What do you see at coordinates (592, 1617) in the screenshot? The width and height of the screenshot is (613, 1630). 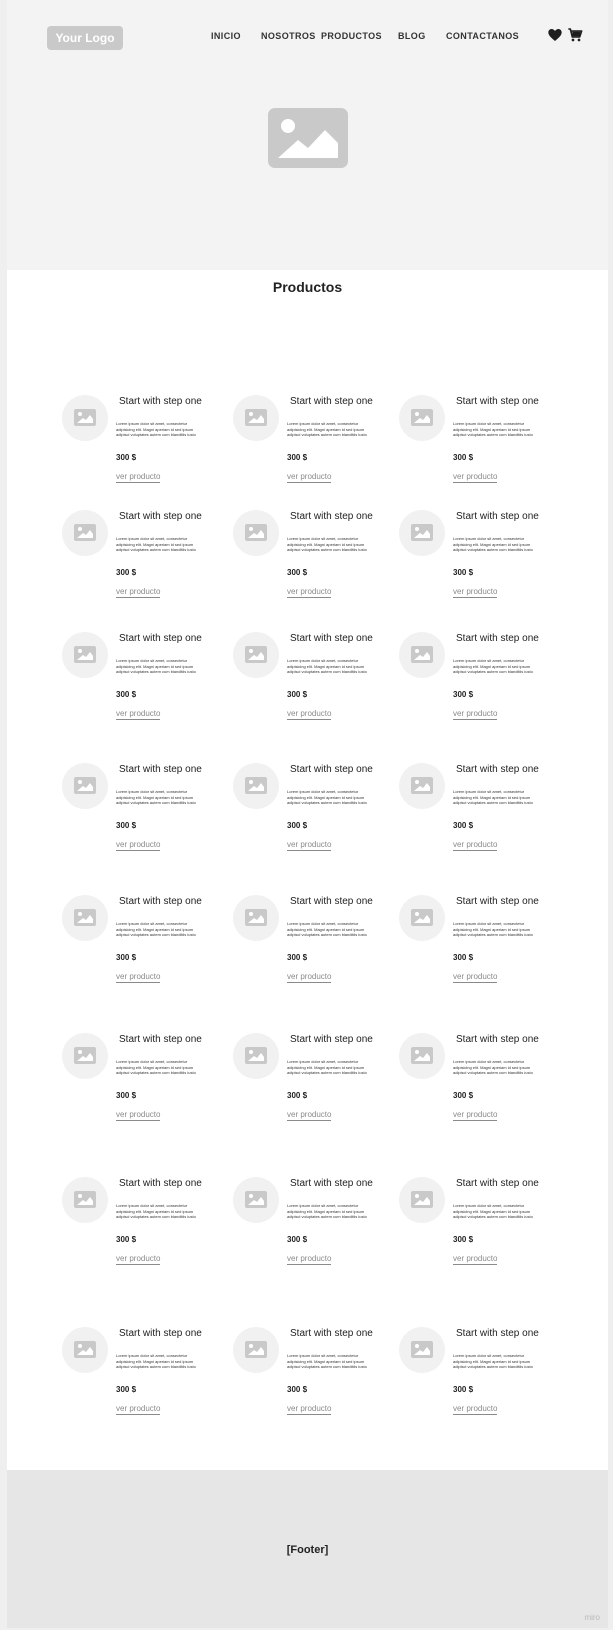 I see `watermark: miro` at bounding box center [592, 1617].